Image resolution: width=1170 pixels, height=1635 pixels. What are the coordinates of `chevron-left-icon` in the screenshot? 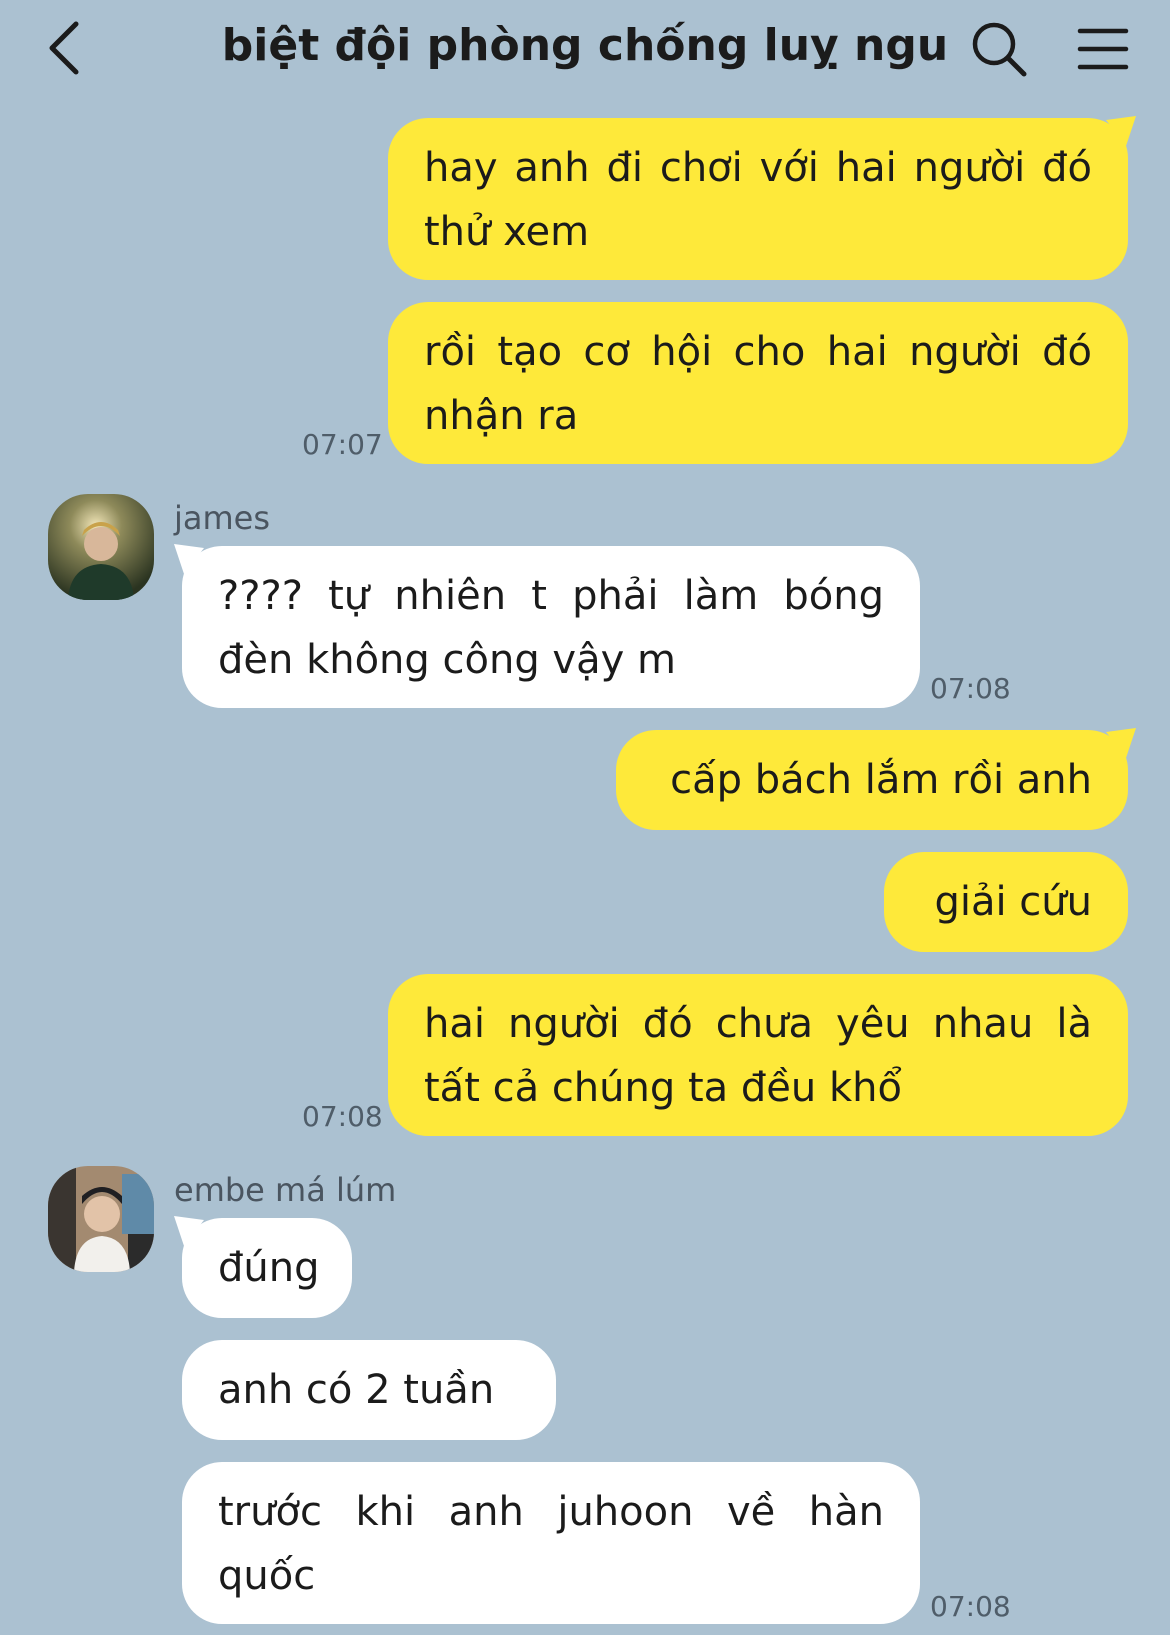 It's located at (64, 48).